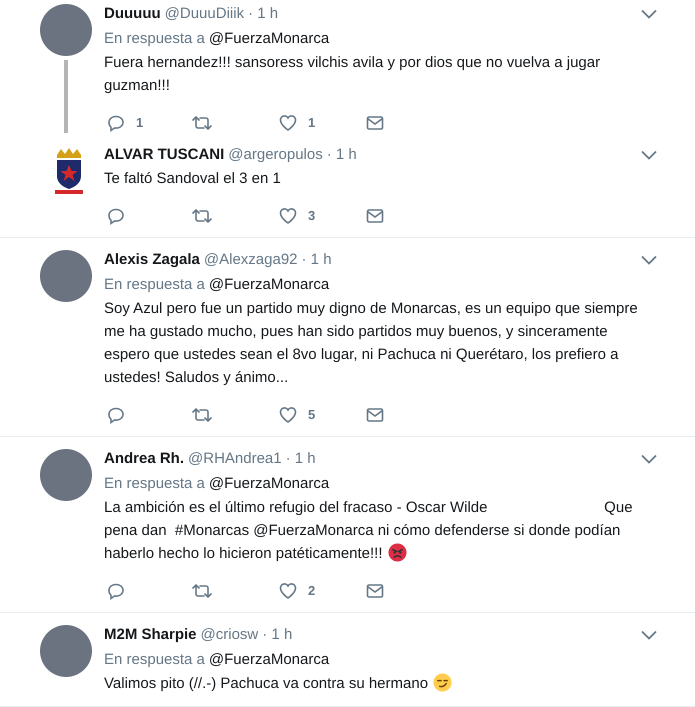  What do you see at coordinates (164, 155) in the screenshot?
I see `display-name: ALVAR TUSCANI` at bounding box center [164, 155].